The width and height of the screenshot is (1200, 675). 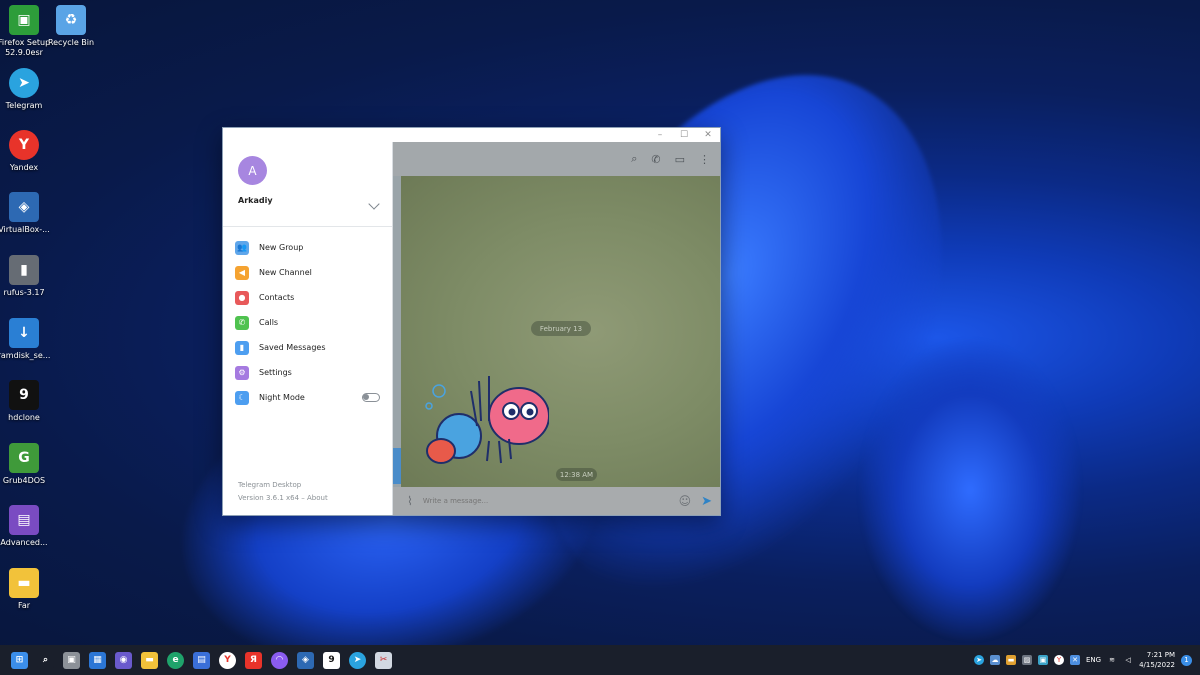 I want to click on menu-item-label: Settings, so click(x=275, y=372).